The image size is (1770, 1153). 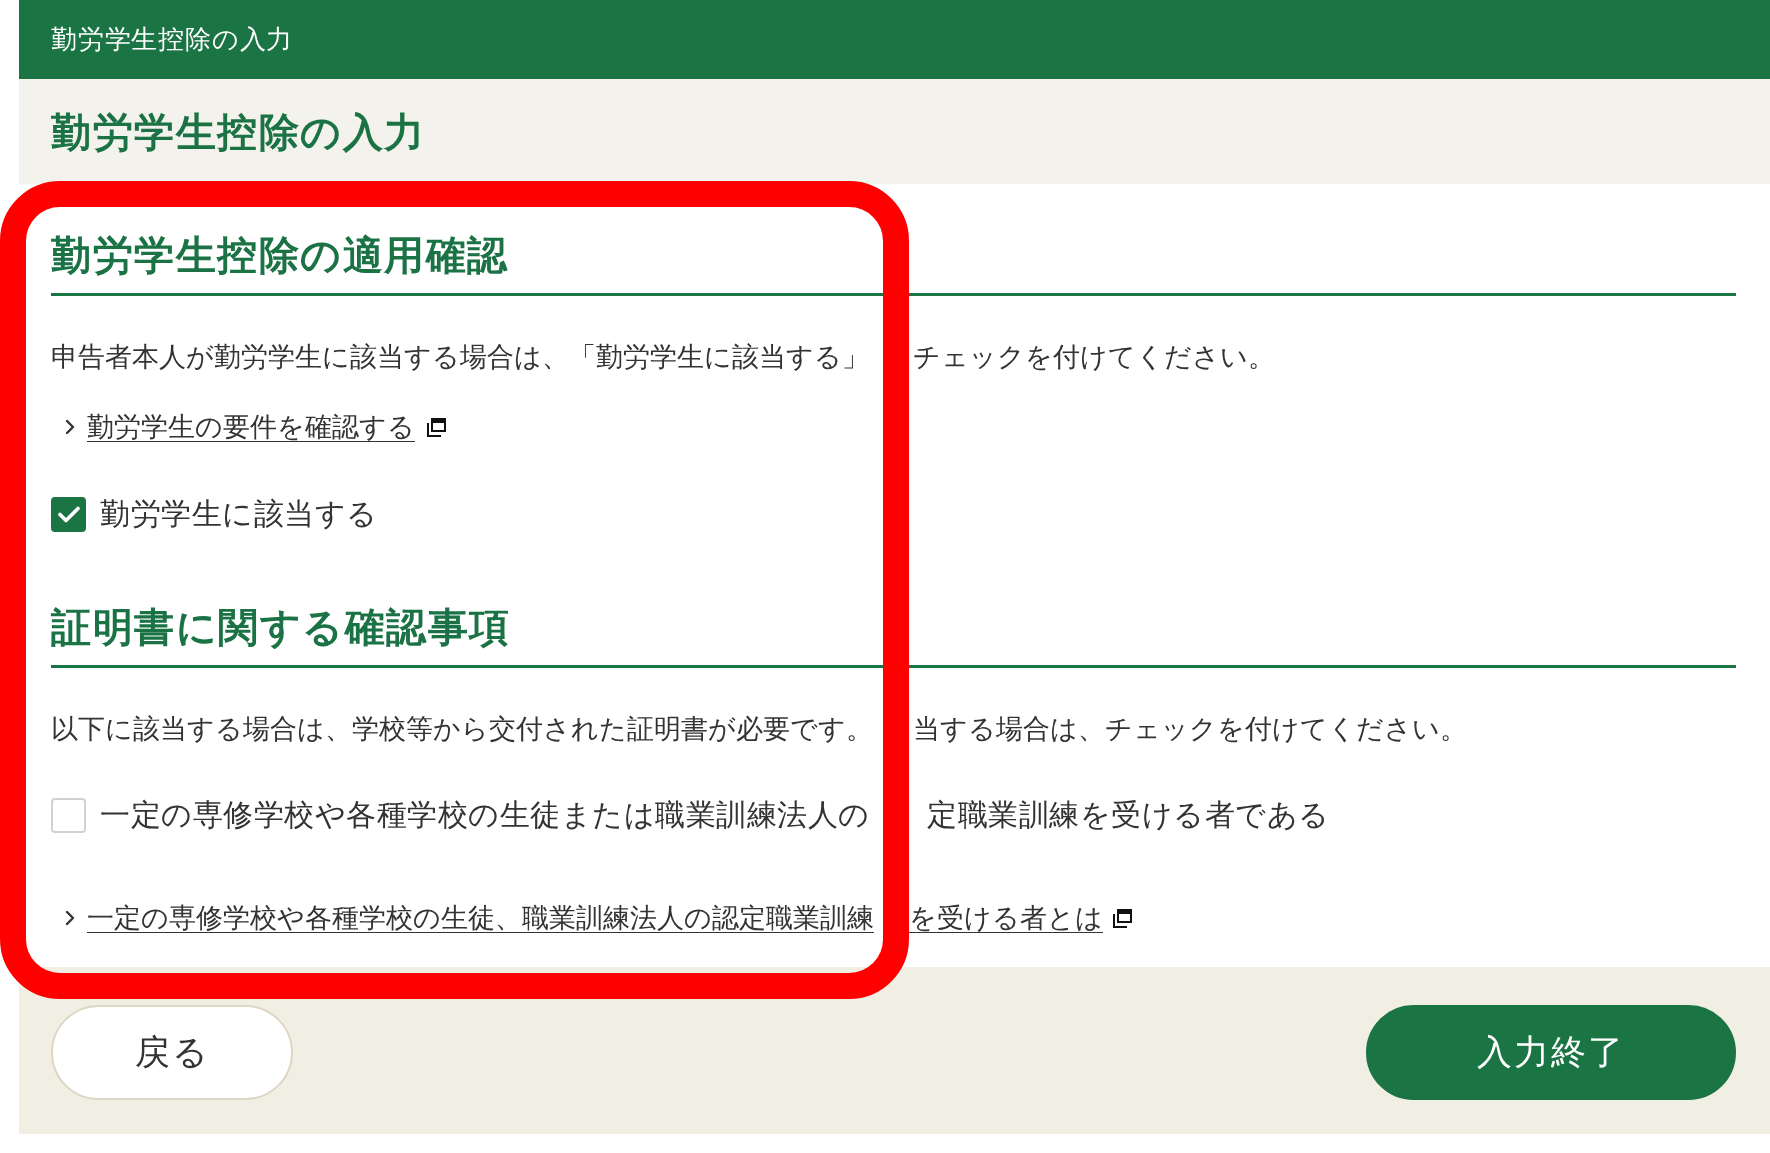 What do you see at coordinates (1006, 918) in the screenshot?
I see `help-link: を受ける者とは` at bounding box center [1006, 918].